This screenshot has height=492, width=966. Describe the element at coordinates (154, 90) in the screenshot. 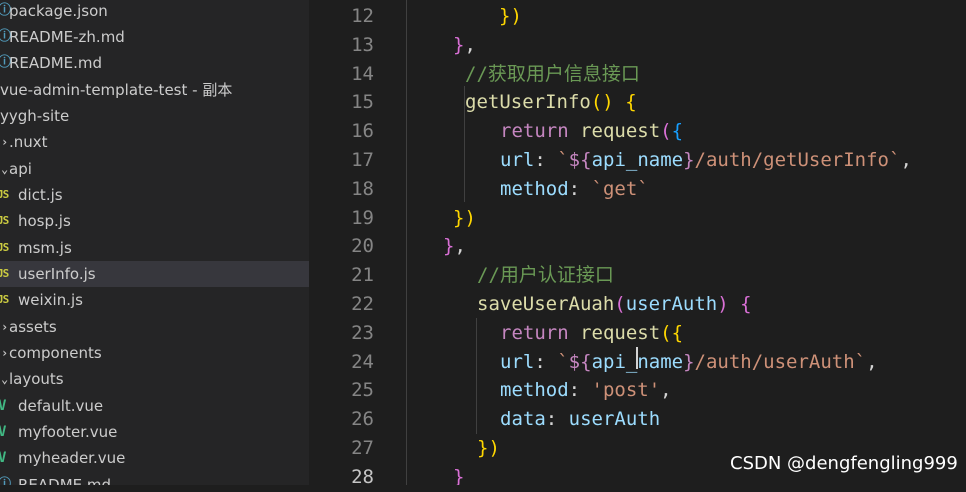

I see `explorer-item: vue-admin-template-test - 副本` at that location.